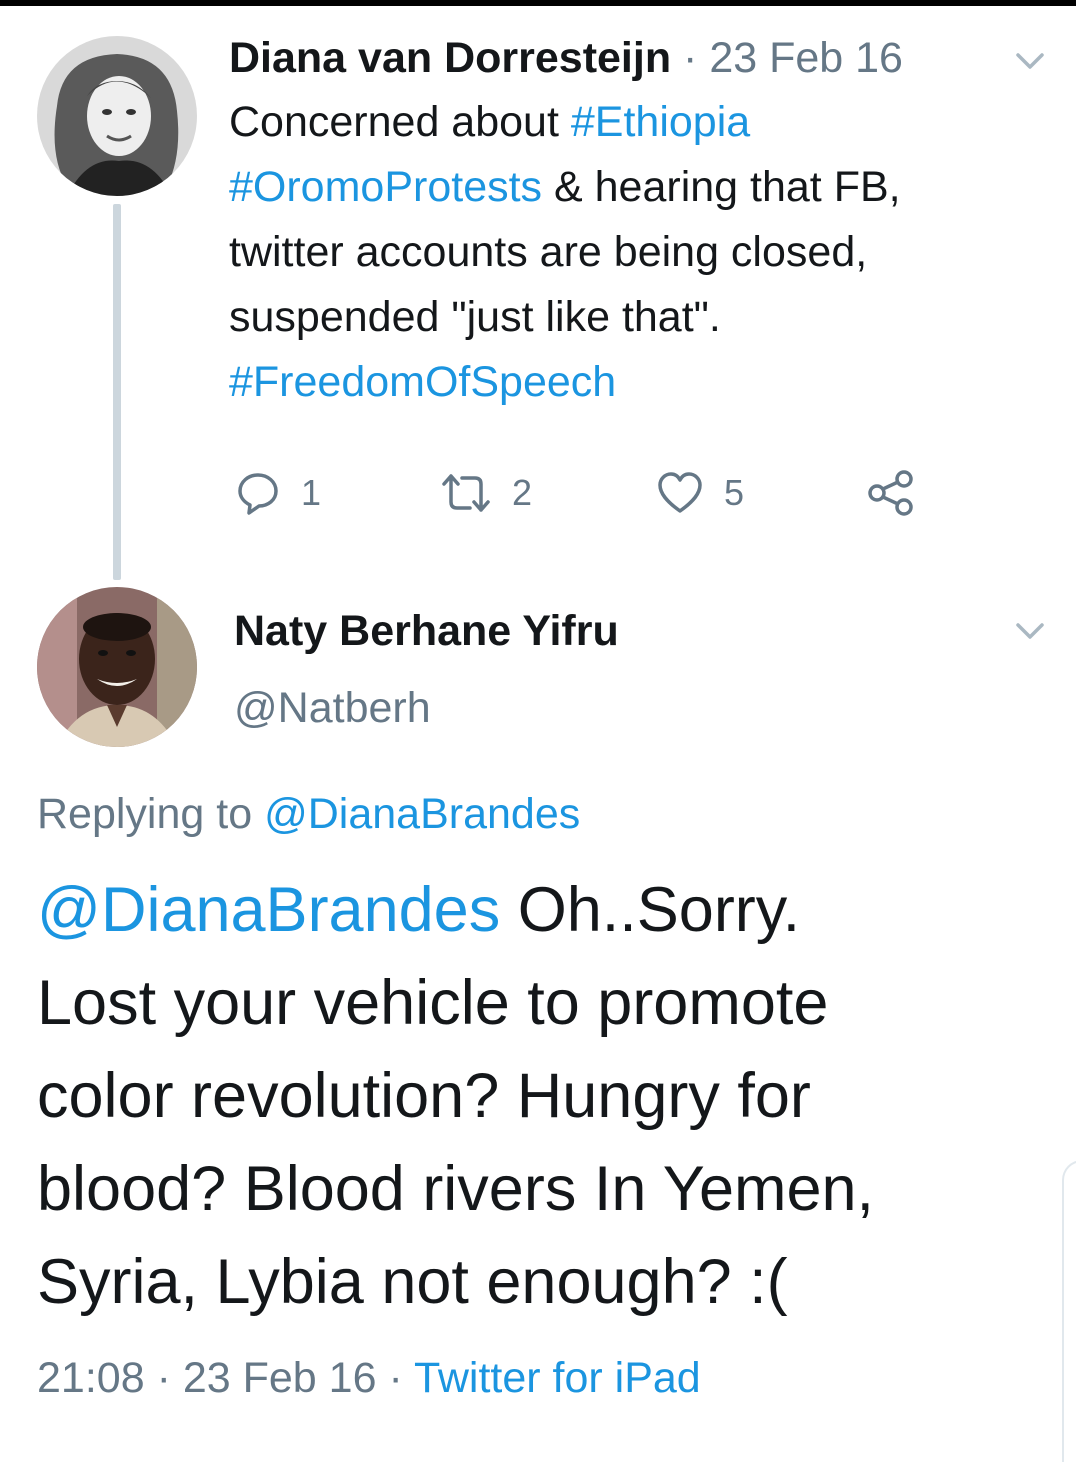  I want to click on share-button, so click(891, 493).